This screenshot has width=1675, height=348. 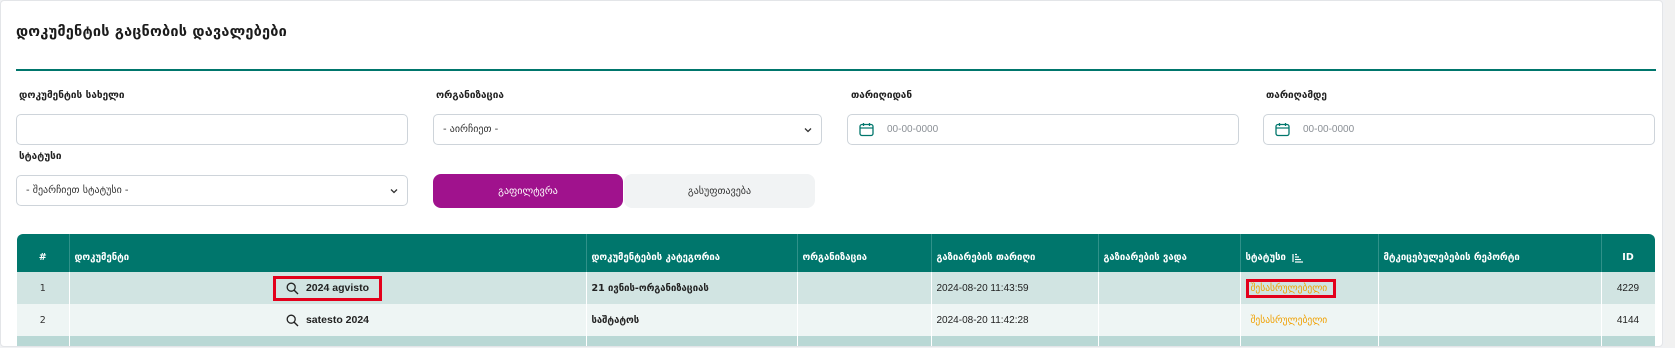 I want to click on column-header-number: #, so click(x=43, y=253).